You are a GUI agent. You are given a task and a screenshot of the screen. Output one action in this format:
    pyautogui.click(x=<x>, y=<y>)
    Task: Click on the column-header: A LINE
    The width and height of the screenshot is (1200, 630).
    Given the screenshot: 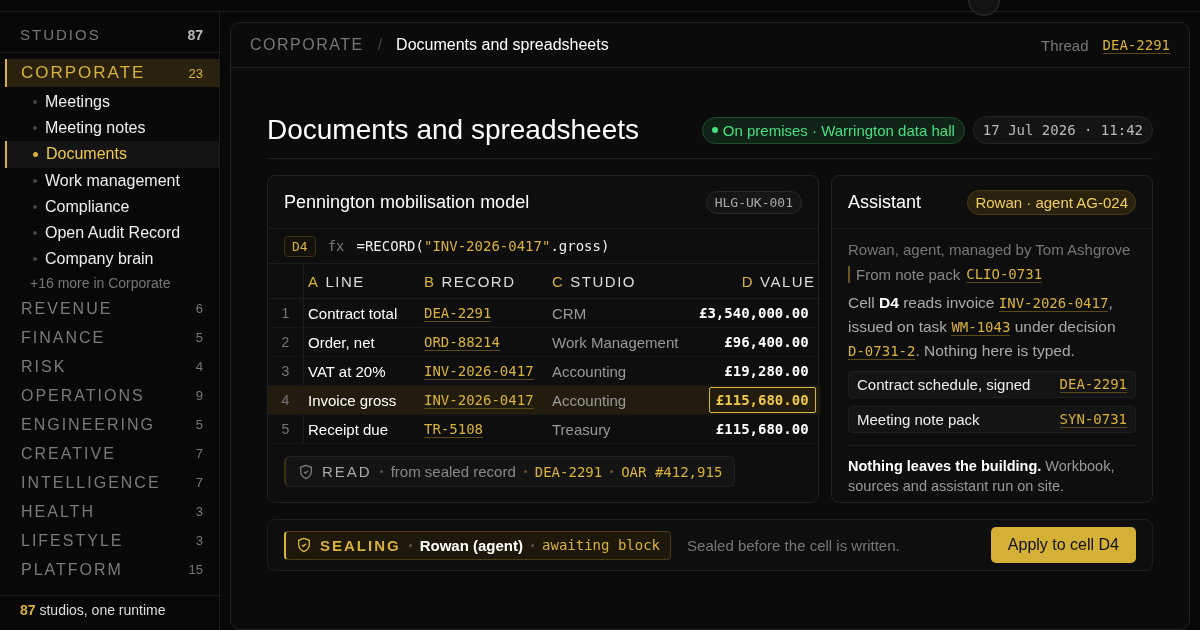 What is the action you would take?
    pyautogui.click(x=336, y=281)
    